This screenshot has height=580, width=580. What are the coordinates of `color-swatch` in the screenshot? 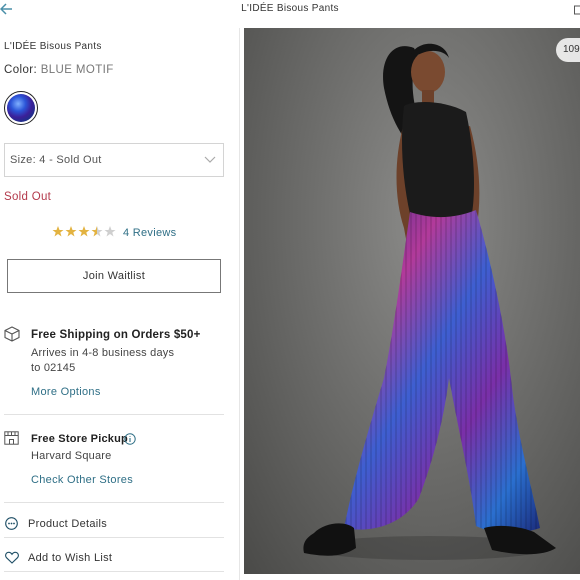 It's located at (21, 108).